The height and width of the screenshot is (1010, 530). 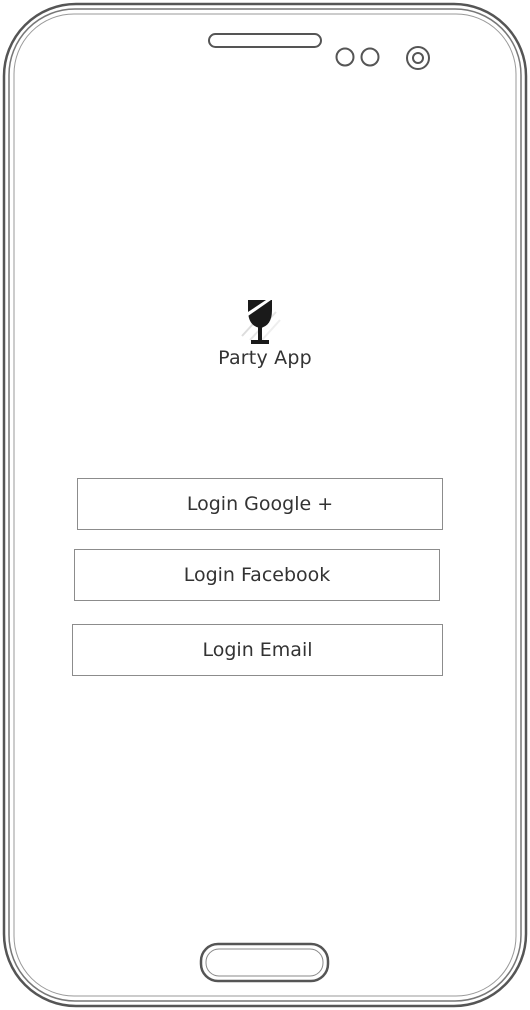 What do you see at coordinates (265, 358) in the screenshot?
I see `app-title: Party App` at bounding box center [265, 358].